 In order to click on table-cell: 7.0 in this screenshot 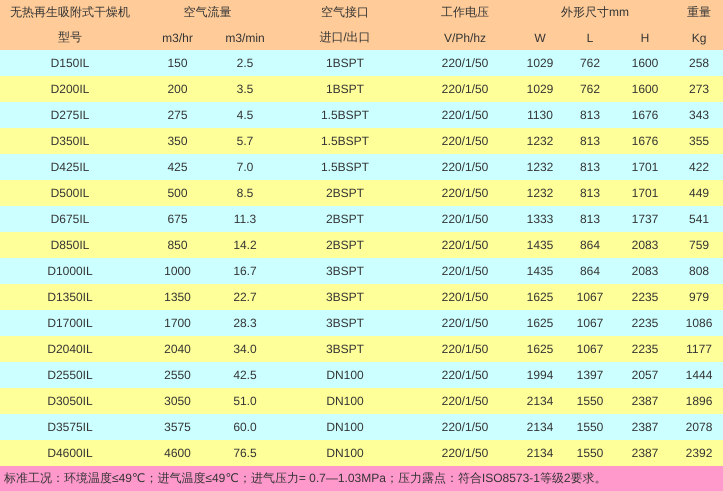, I will do `click(245, 167)`.